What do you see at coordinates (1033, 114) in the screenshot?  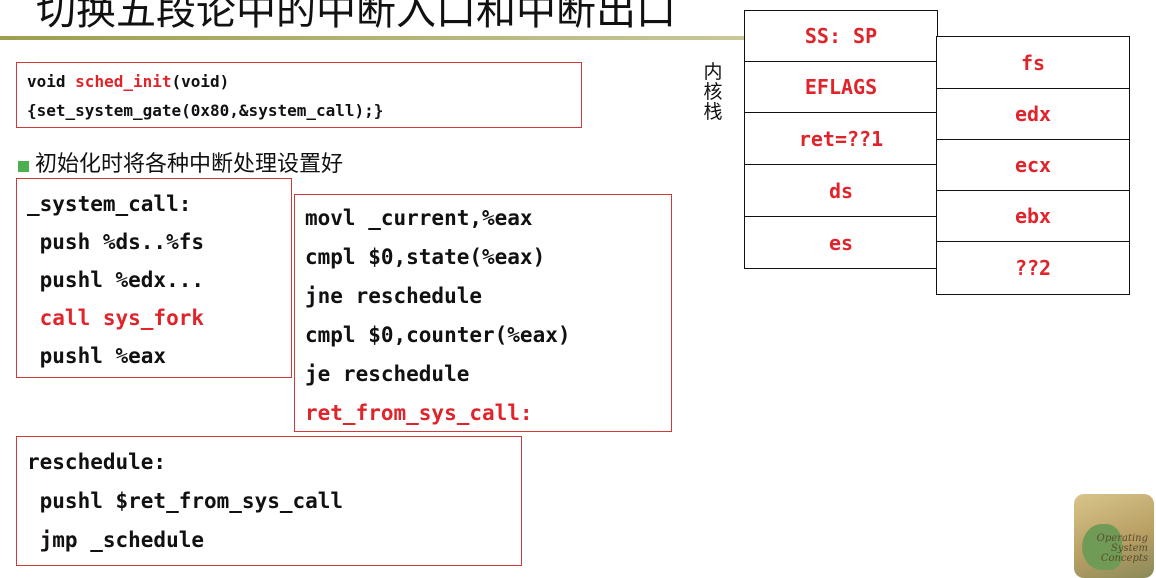 I see `stack-cell-edx: edx` at bounding box center [1033, 114].